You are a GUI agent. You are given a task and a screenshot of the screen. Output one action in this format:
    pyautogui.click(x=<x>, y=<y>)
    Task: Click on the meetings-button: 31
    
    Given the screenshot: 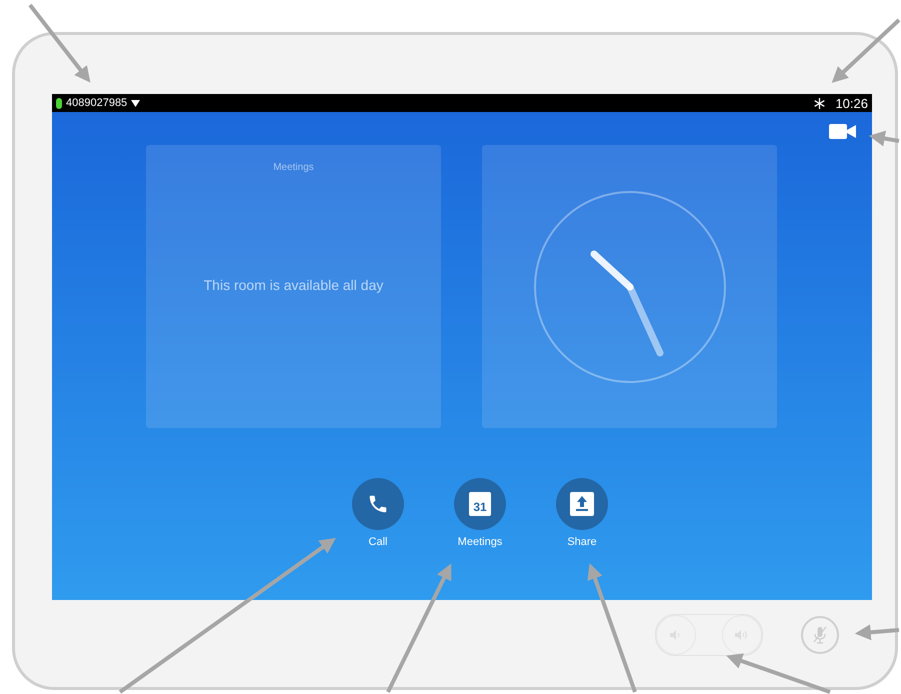 What is the action you would take?
    pyautogui.click(x=480, y=504)
    